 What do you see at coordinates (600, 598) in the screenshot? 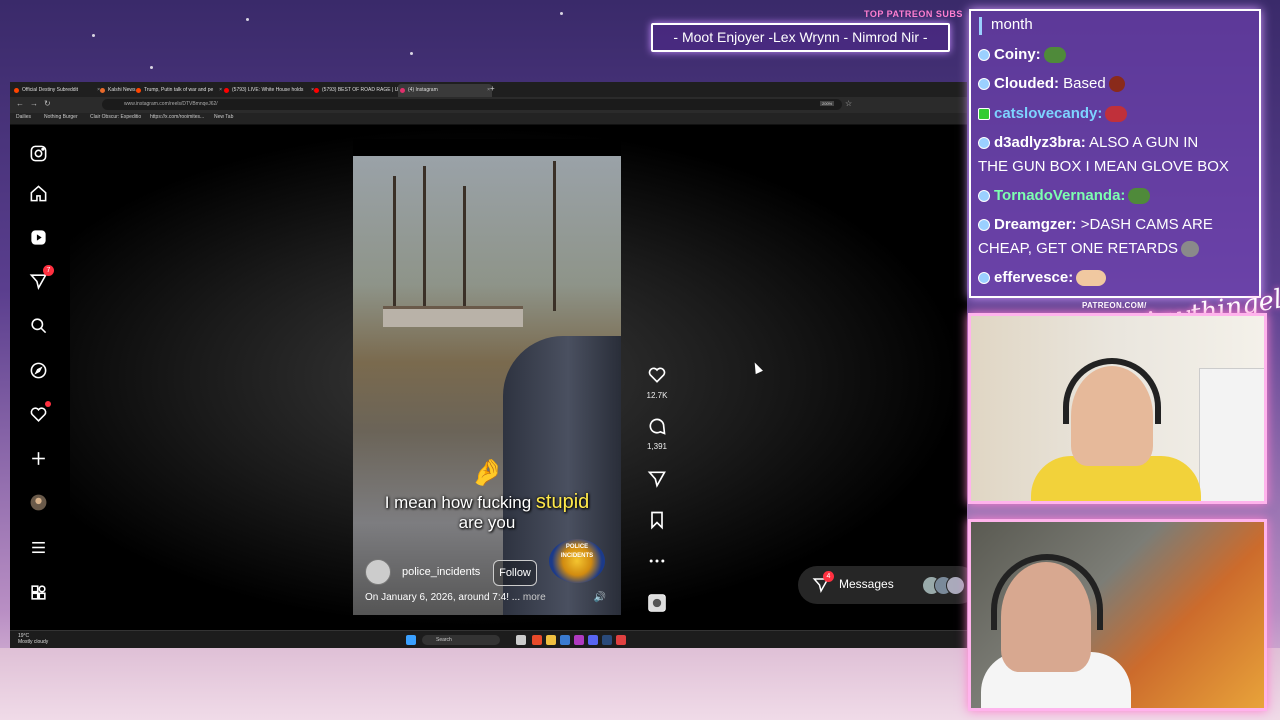
I see `volume-icon: 🔊` at bounding box center [600, 598].